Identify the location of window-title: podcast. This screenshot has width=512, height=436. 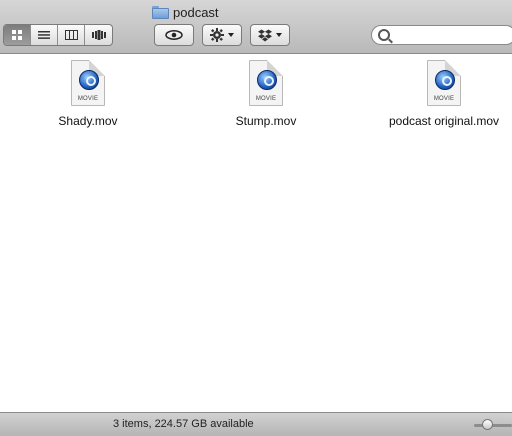
(196, 12).